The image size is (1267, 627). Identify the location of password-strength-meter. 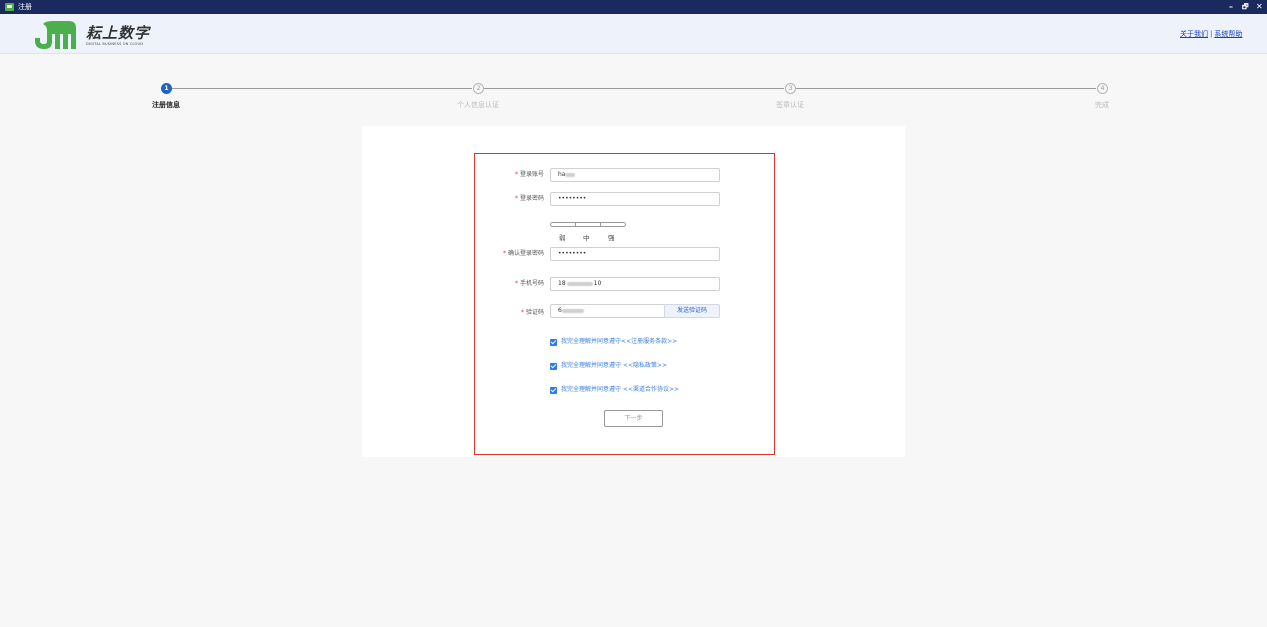
(588, 224).